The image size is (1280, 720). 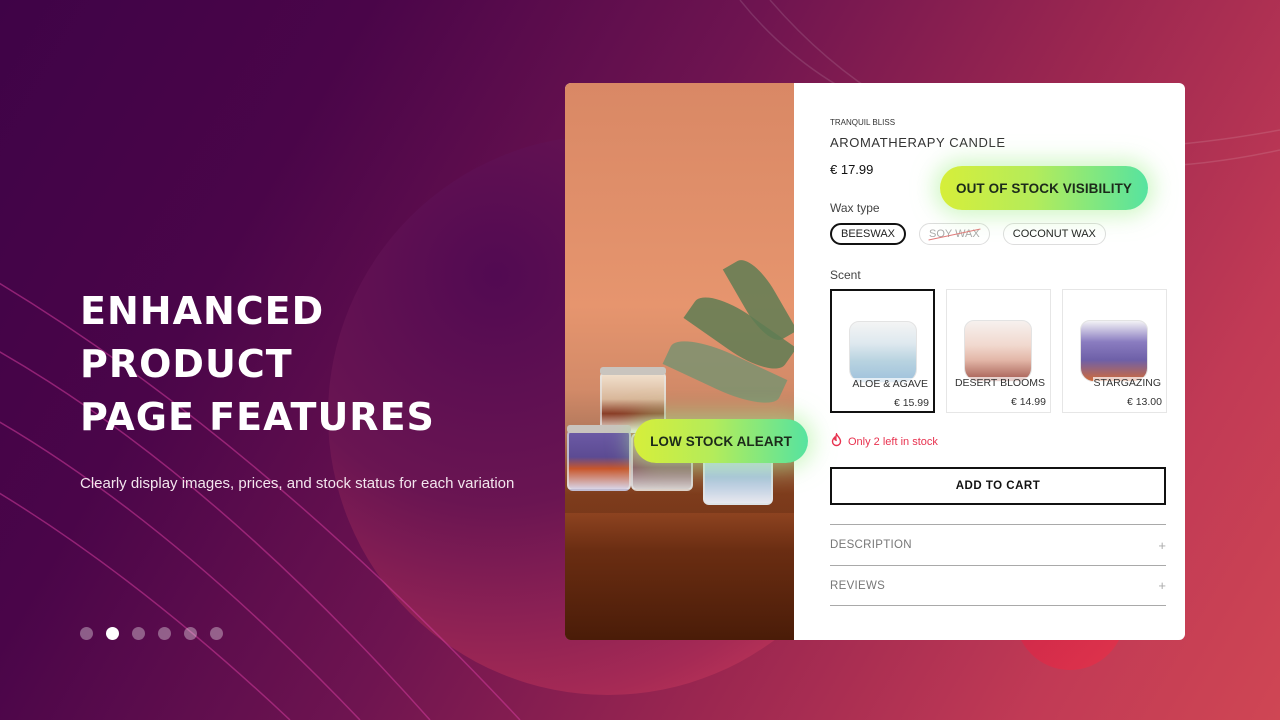 What do you see at coordinates (836, 440) in the screenshot?
I see `fire-icon` at bounding box center [836, 440].